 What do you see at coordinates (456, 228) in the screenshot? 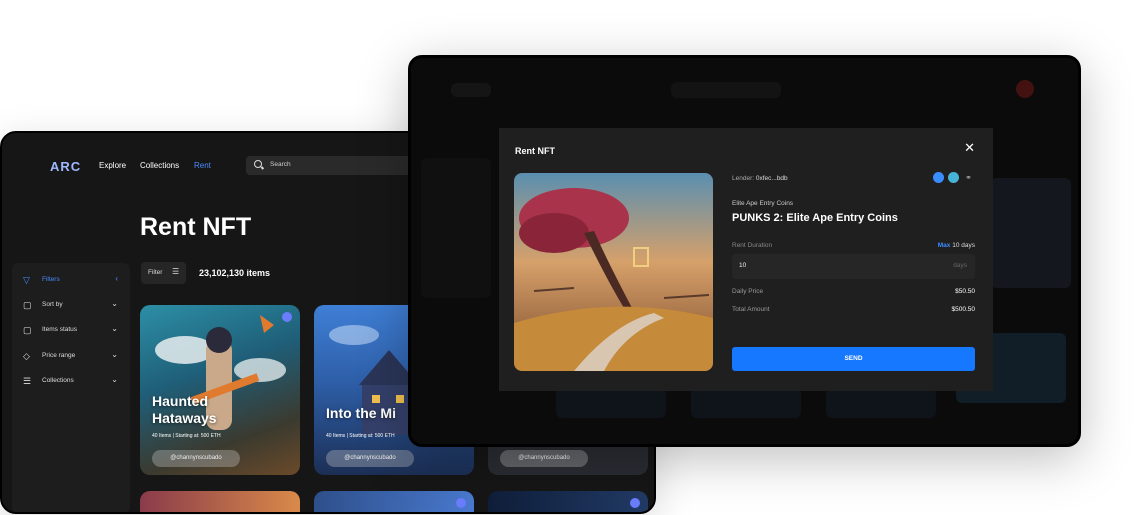
I see `dimmed-sidebar` at bounding box center [456, 228].